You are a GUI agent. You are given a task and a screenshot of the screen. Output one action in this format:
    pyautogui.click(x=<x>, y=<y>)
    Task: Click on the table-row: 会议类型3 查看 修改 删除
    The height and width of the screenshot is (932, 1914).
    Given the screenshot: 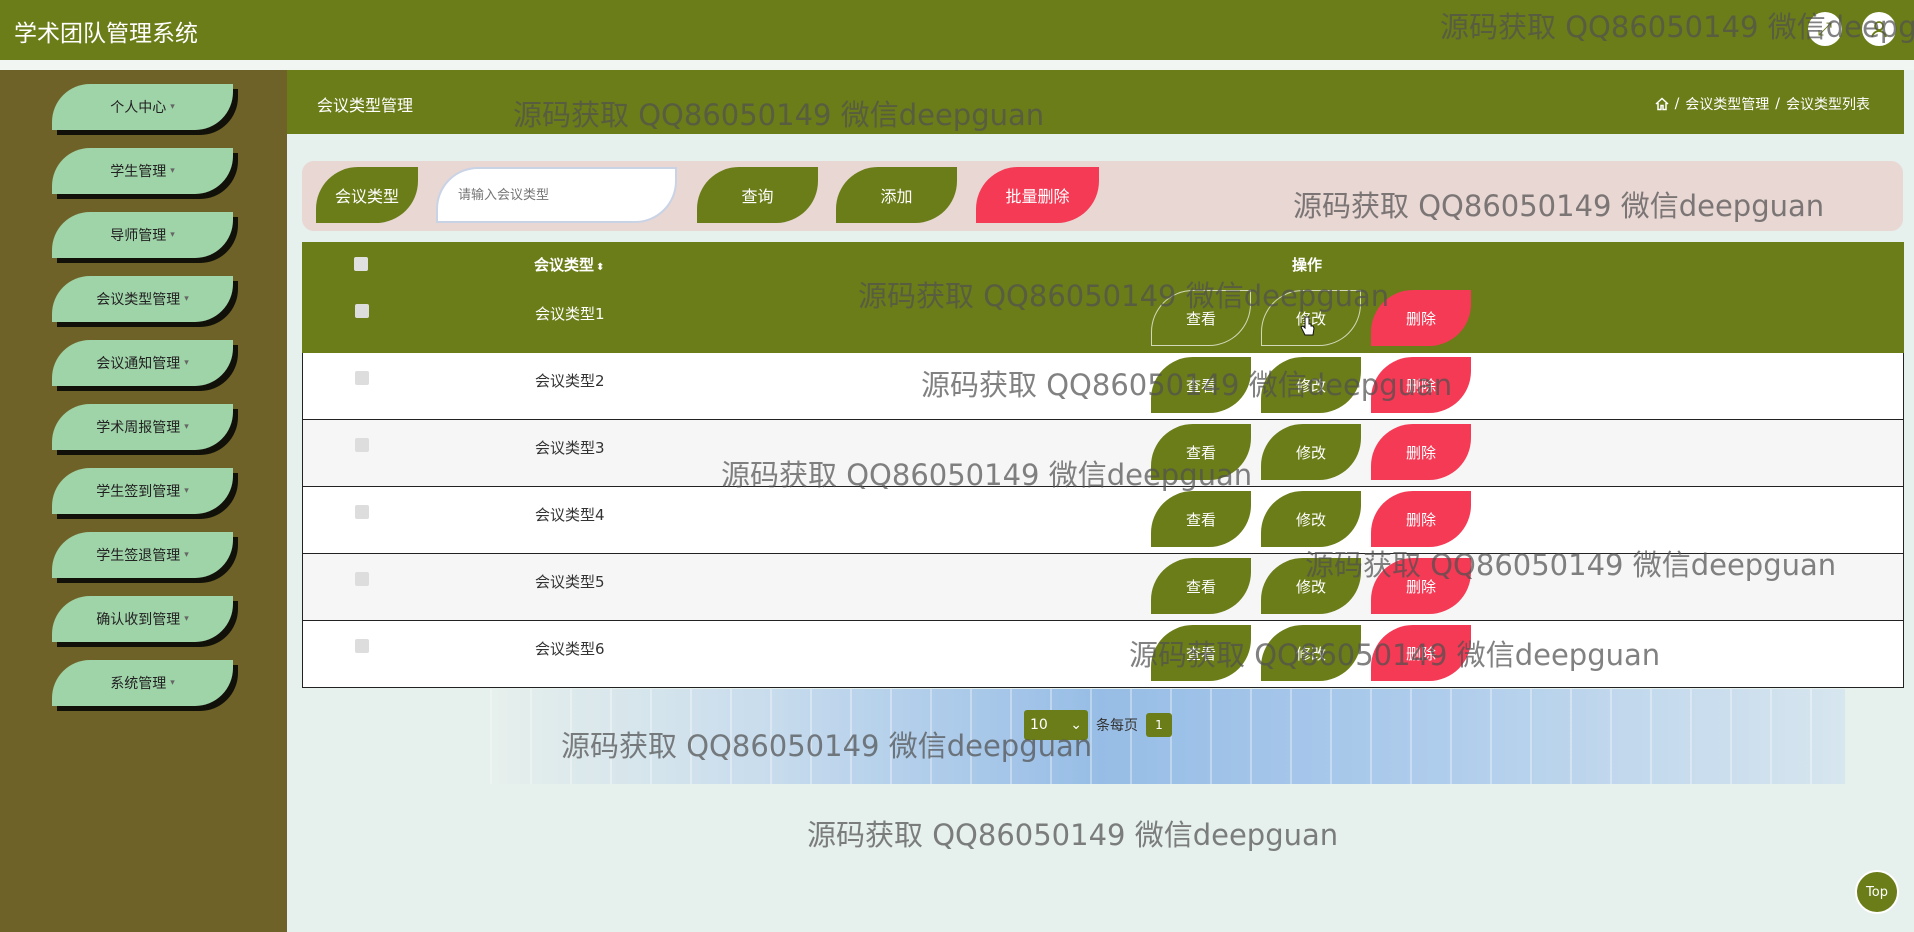 What is the action you would take?
    pyautogui.click(x=1103, y=453)
    